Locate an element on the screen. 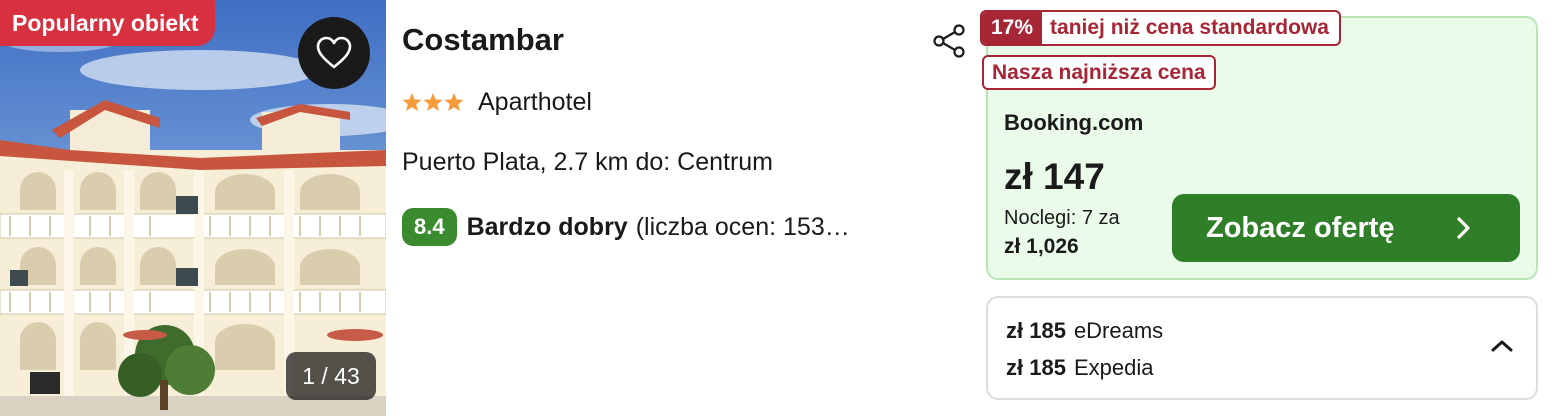 The width and height of the screenshot is (1552, 416). other-offer-provider: Expedia is located at coordinates (1113, 367).